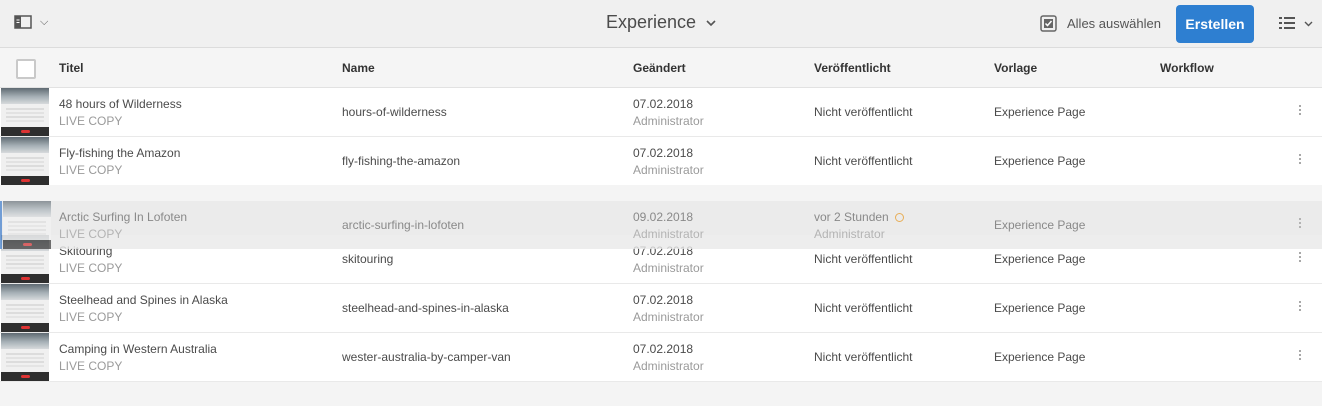 The height and width of the screenshot is (406, 1322). What do you see at coordinates (651, 22) in the screenshot?
I see `page-title: Experience` at bounding box center [651, 22].